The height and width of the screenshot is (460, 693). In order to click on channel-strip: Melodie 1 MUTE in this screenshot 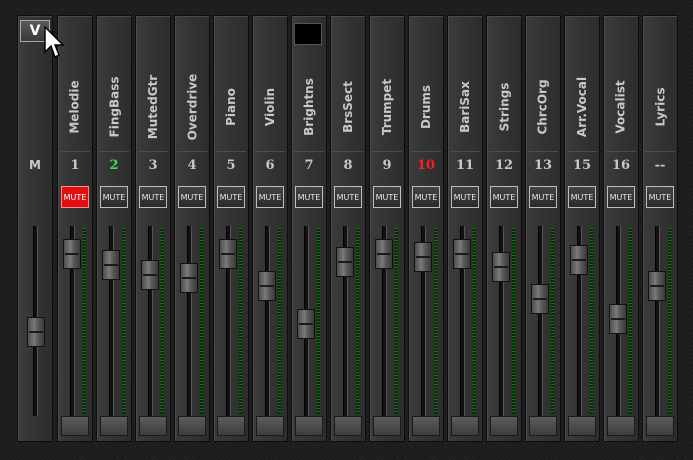, I will do `click(75, 228)`.